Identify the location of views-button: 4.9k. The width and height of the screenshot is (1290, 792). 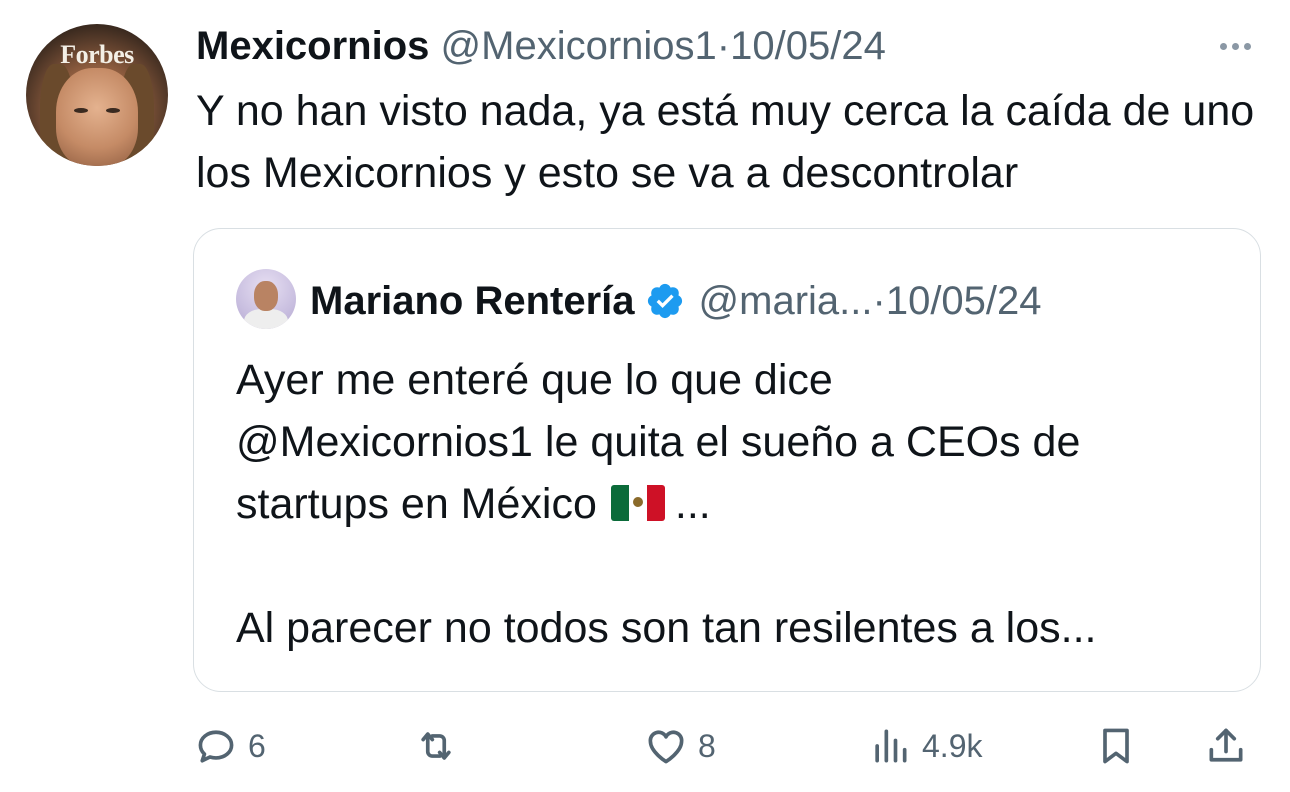
(925, 746).